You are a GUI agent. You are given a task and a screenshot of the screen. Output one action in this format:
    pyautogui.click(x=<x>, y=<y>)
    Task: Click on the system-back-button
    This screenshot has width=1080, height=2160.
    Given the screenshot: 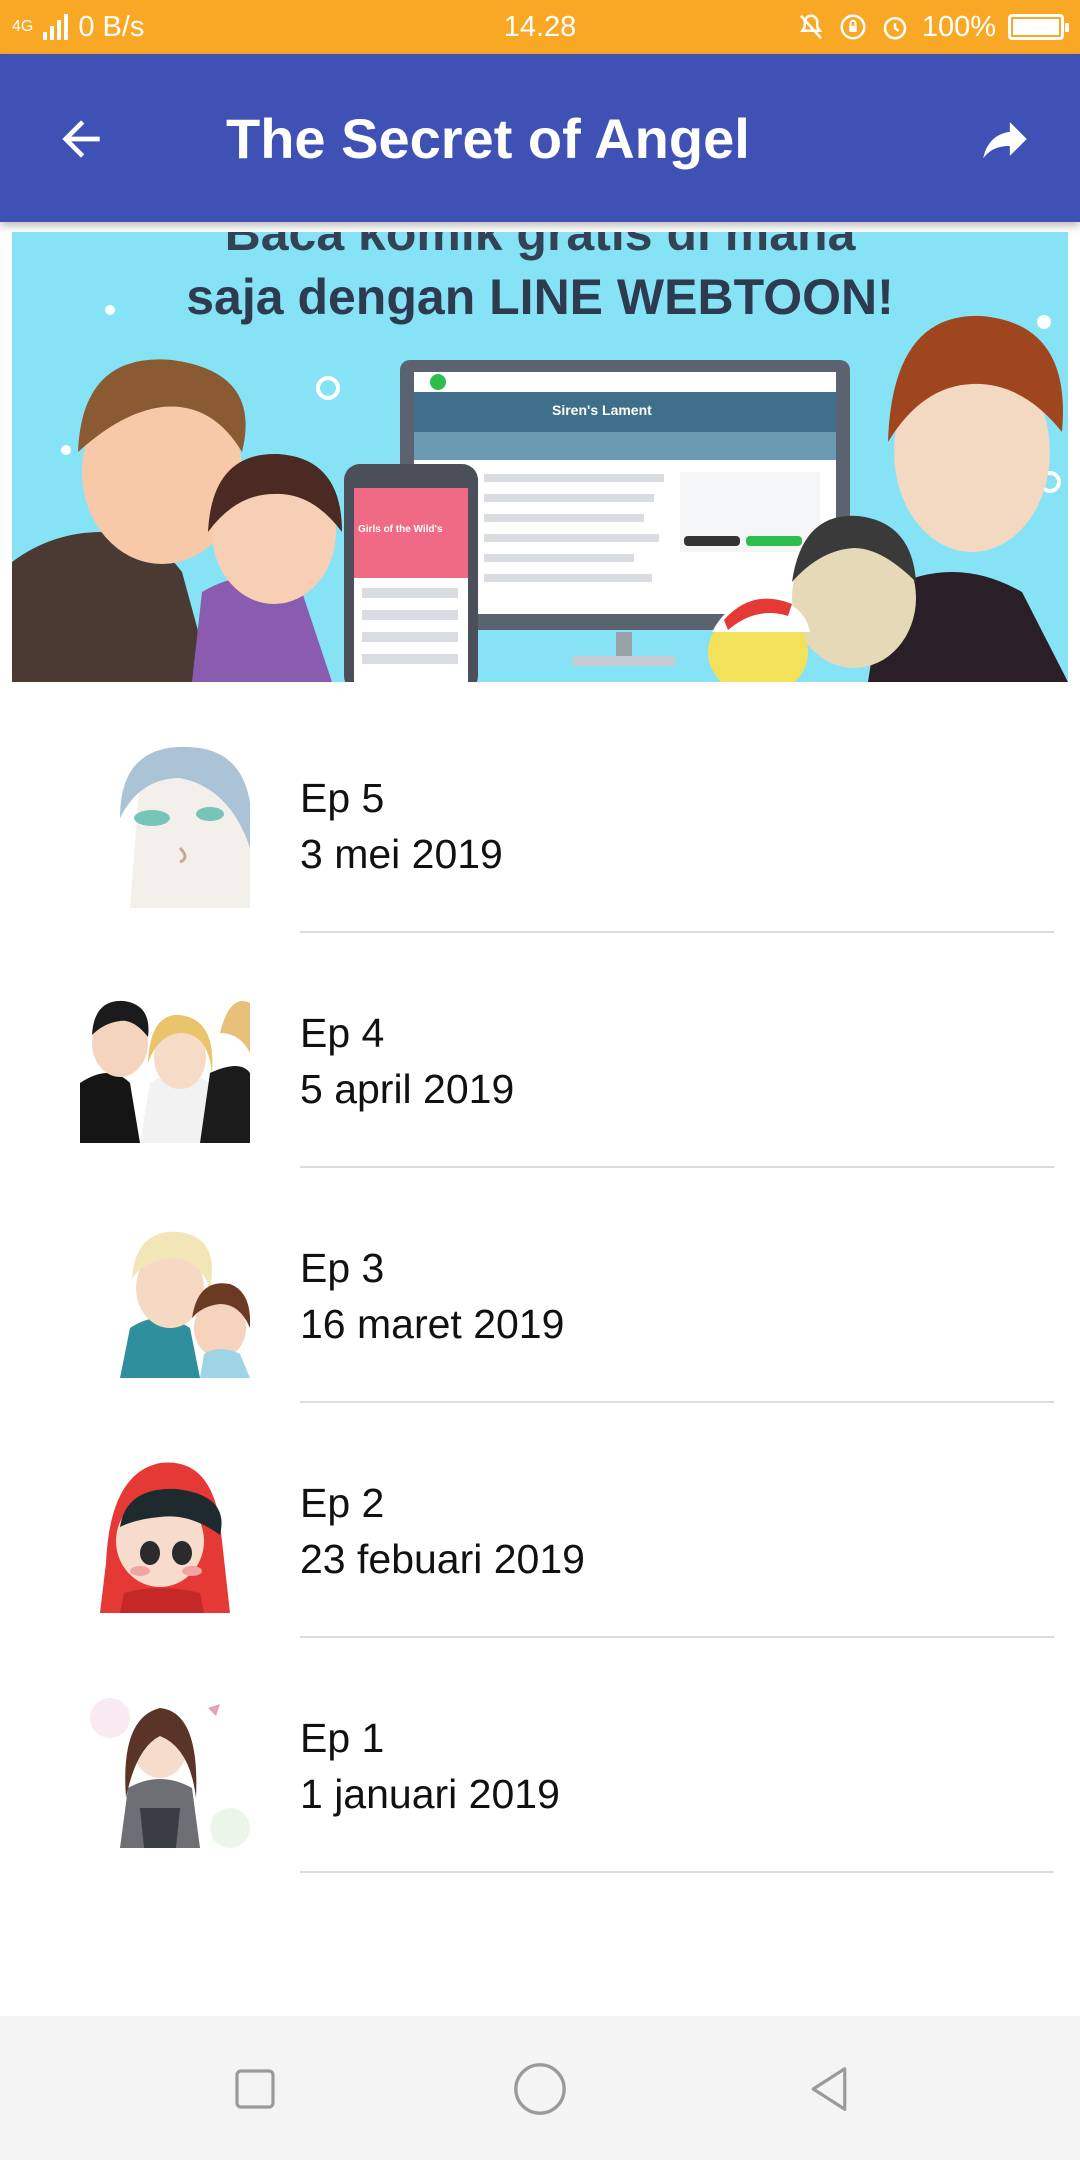 What is the action you would take?
    pyautogui.click(x=829, y=2089)
    